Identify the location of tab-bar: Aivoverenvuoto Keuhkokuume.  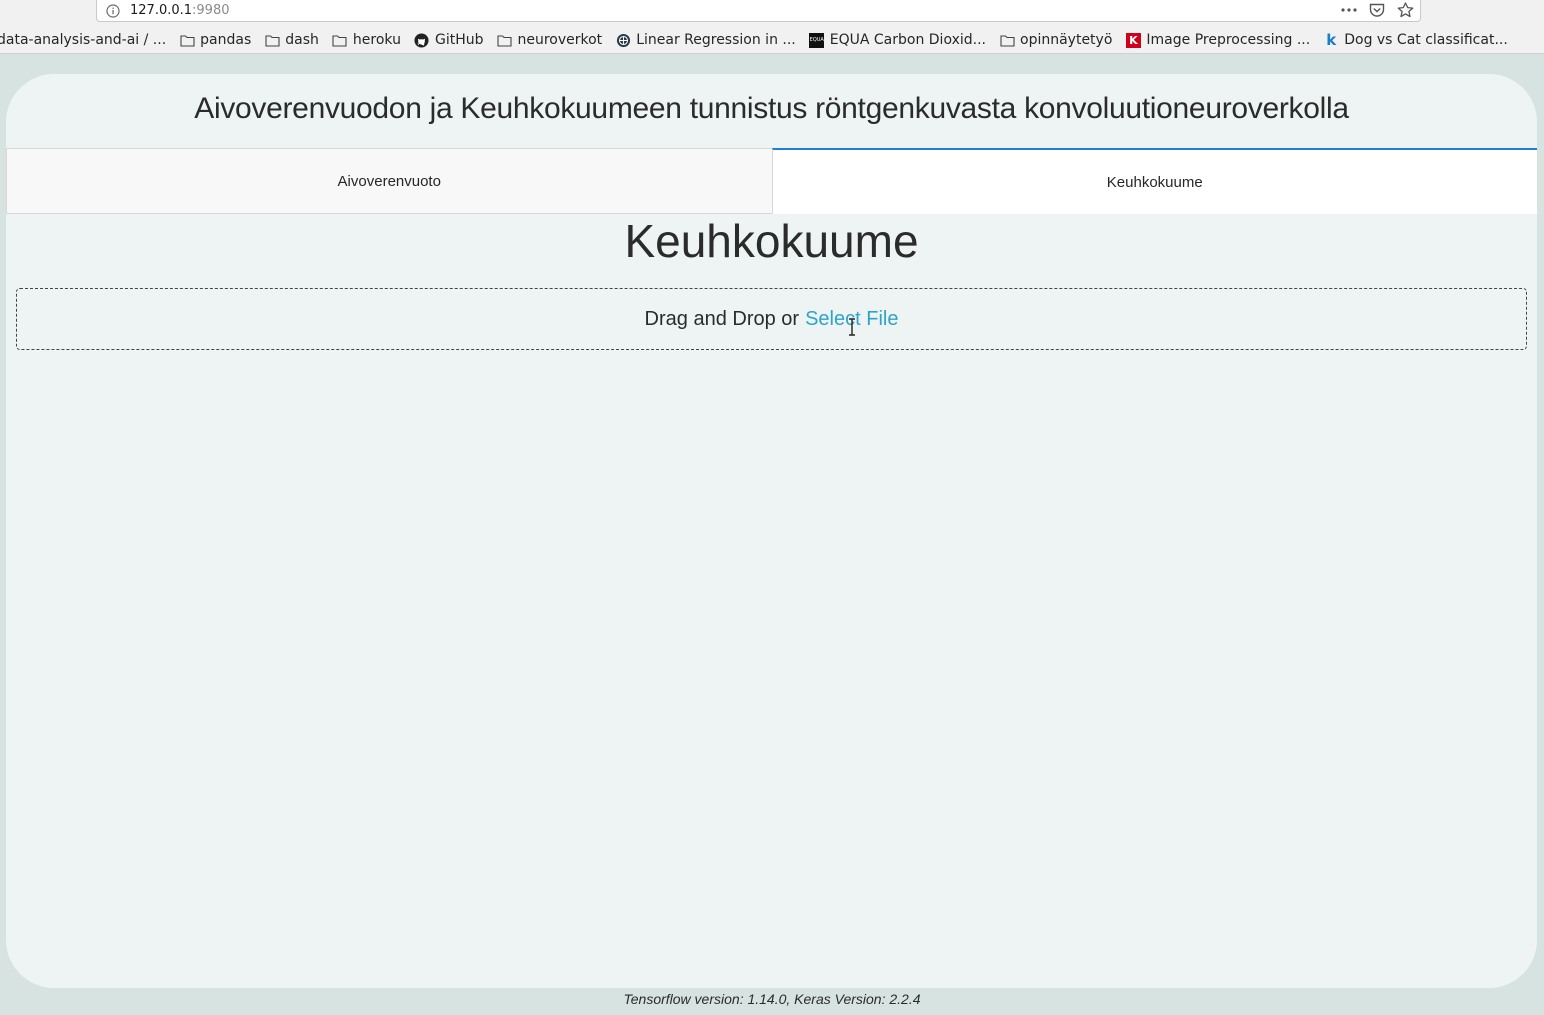
(771, 181).